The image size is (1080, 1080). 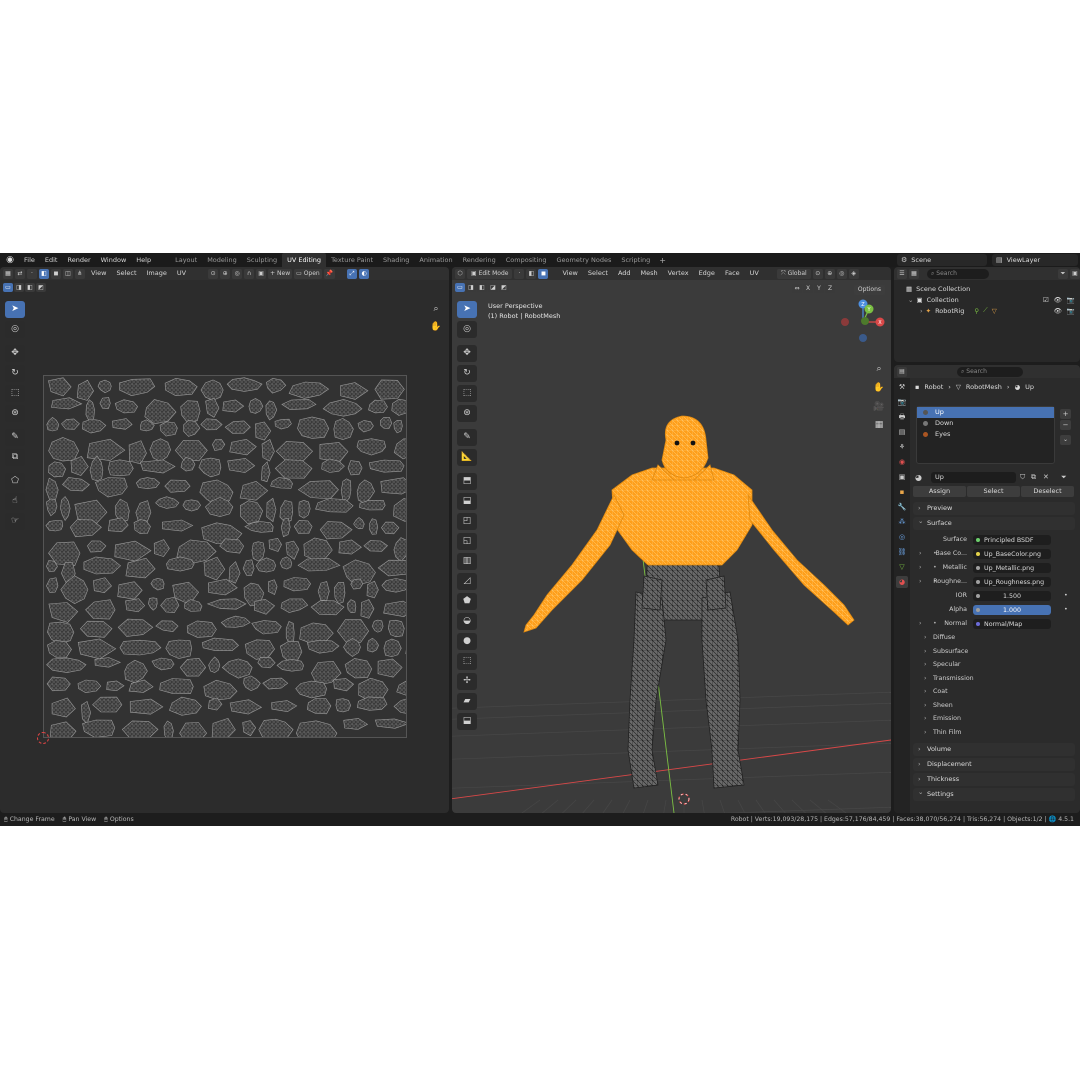 I want to click on vp-measure-tool-icon: 📐, so click(x=467, y=457).